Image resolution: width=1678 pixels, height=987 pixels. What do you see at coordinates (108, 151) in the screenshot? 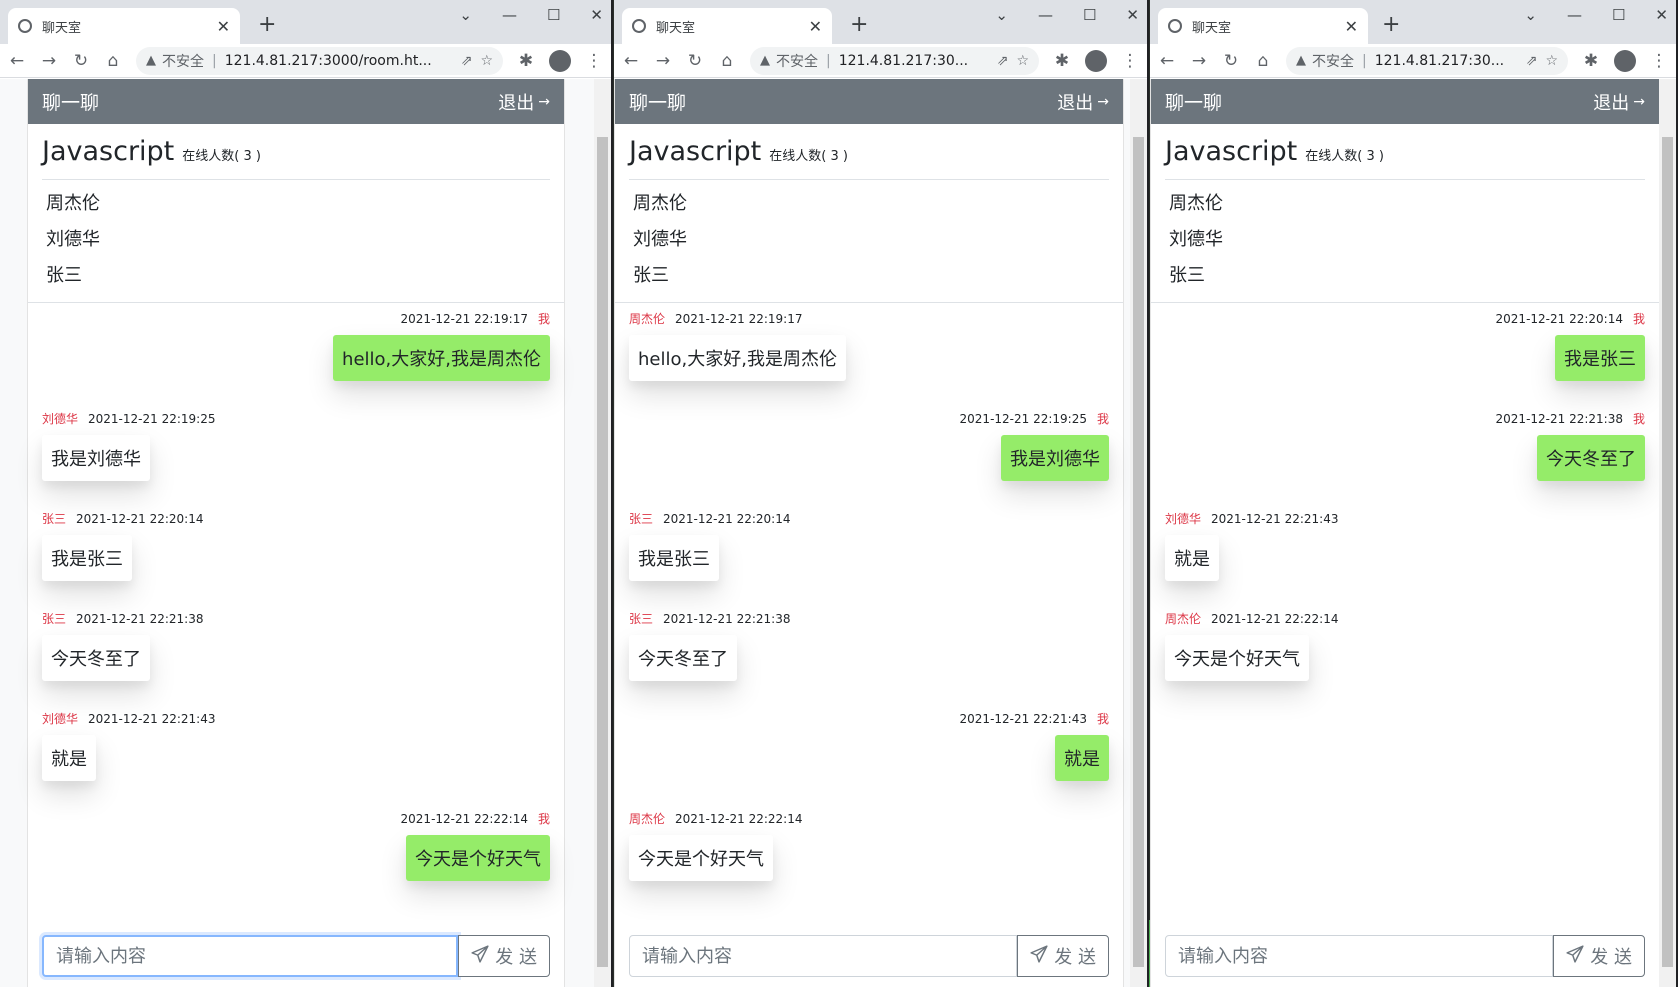
I see `room-name: Javascript` at bounding box center [108, 151].